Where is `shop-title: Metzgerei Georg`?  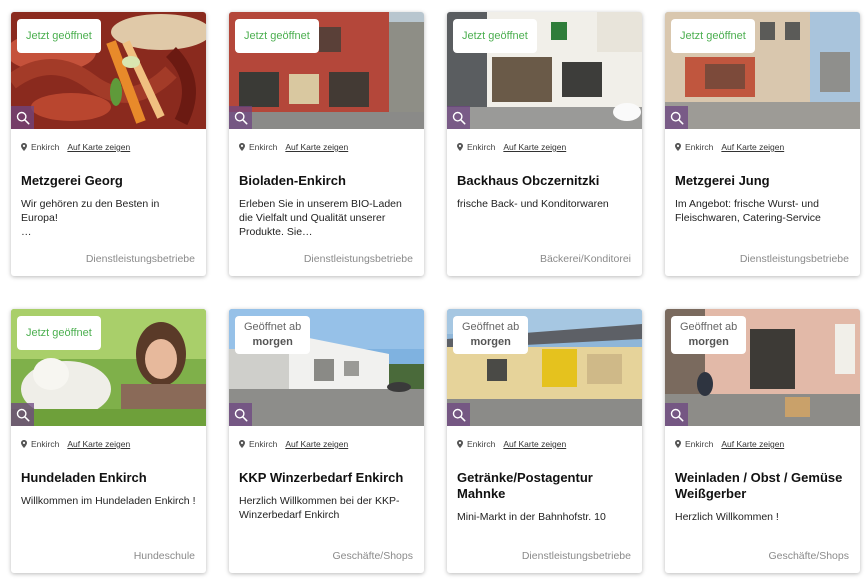
shop-title: Metzgerei Georg is located at coordinates (108, 181).